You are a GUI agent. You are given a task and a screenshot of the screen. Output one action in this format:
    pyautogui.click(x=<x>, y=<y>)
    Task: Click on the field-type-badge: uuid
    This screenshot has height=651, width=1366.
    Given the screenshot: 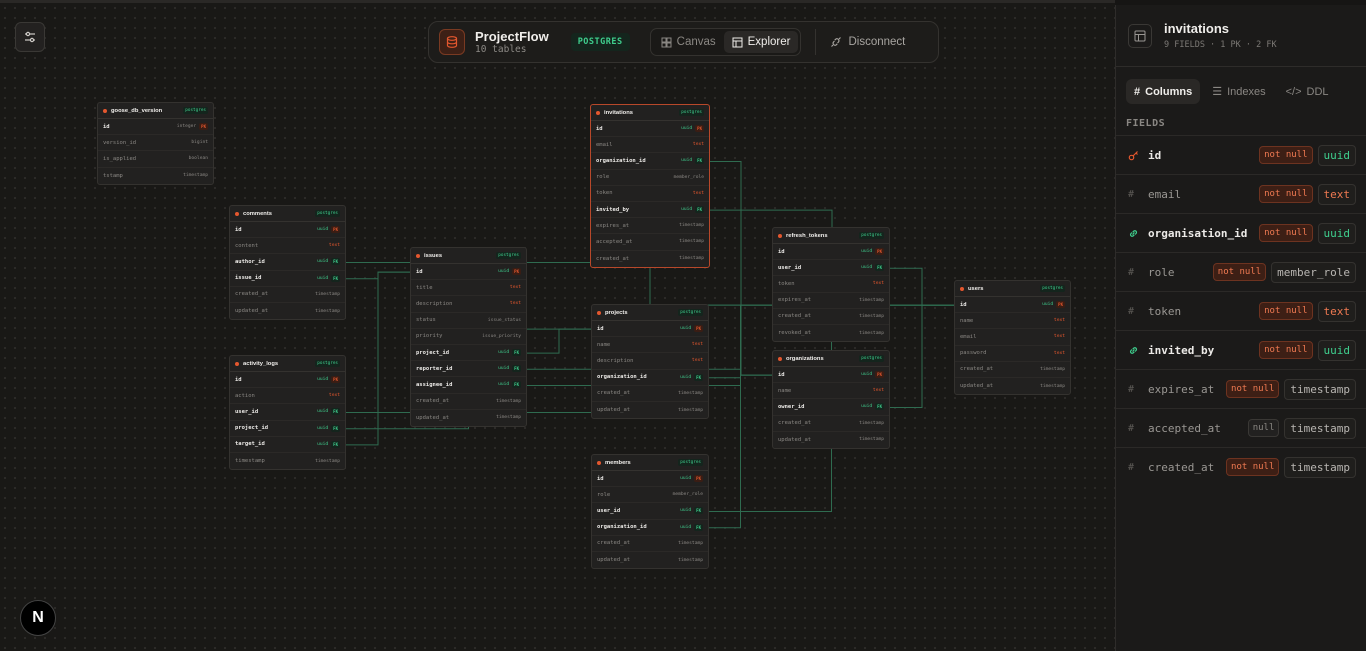 What is the action you would take?
    pyautogui.click(x=1336, y=350)
    